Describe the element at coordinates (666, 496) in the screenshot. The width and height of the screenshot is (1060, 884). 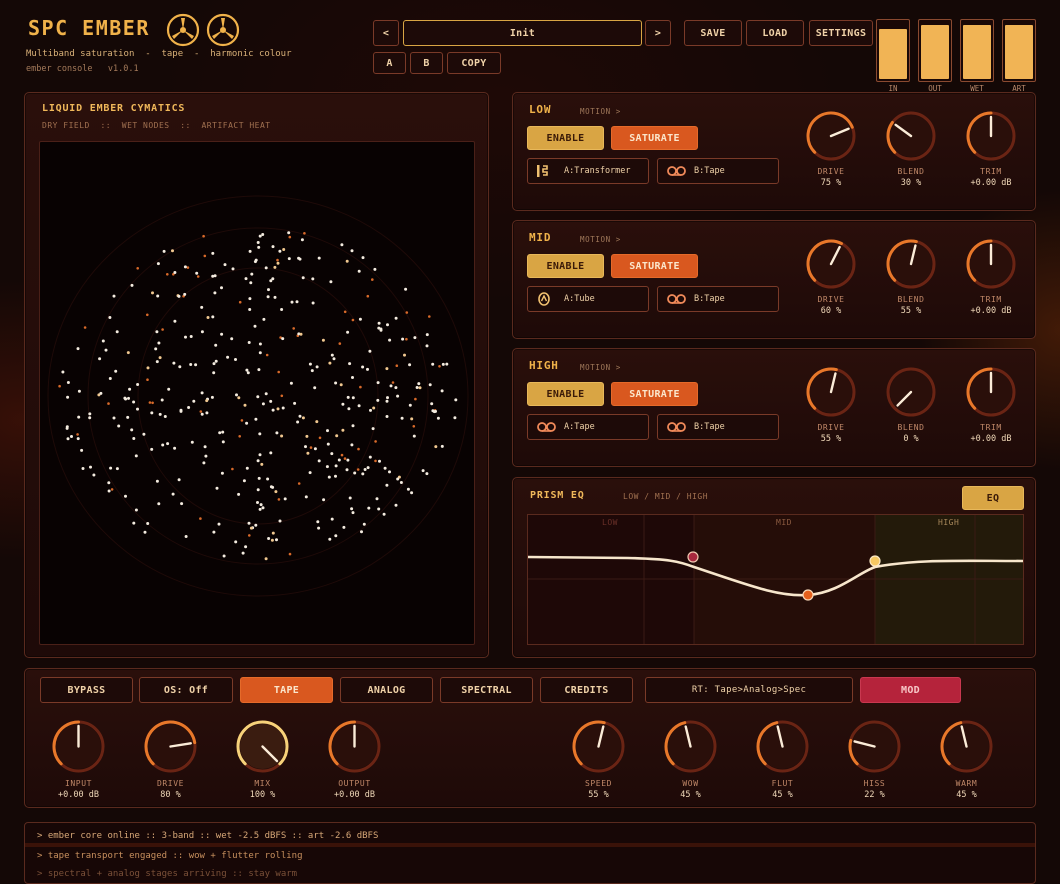
I see `eq-subtitle: LOW / MID / HIGH` at that location.